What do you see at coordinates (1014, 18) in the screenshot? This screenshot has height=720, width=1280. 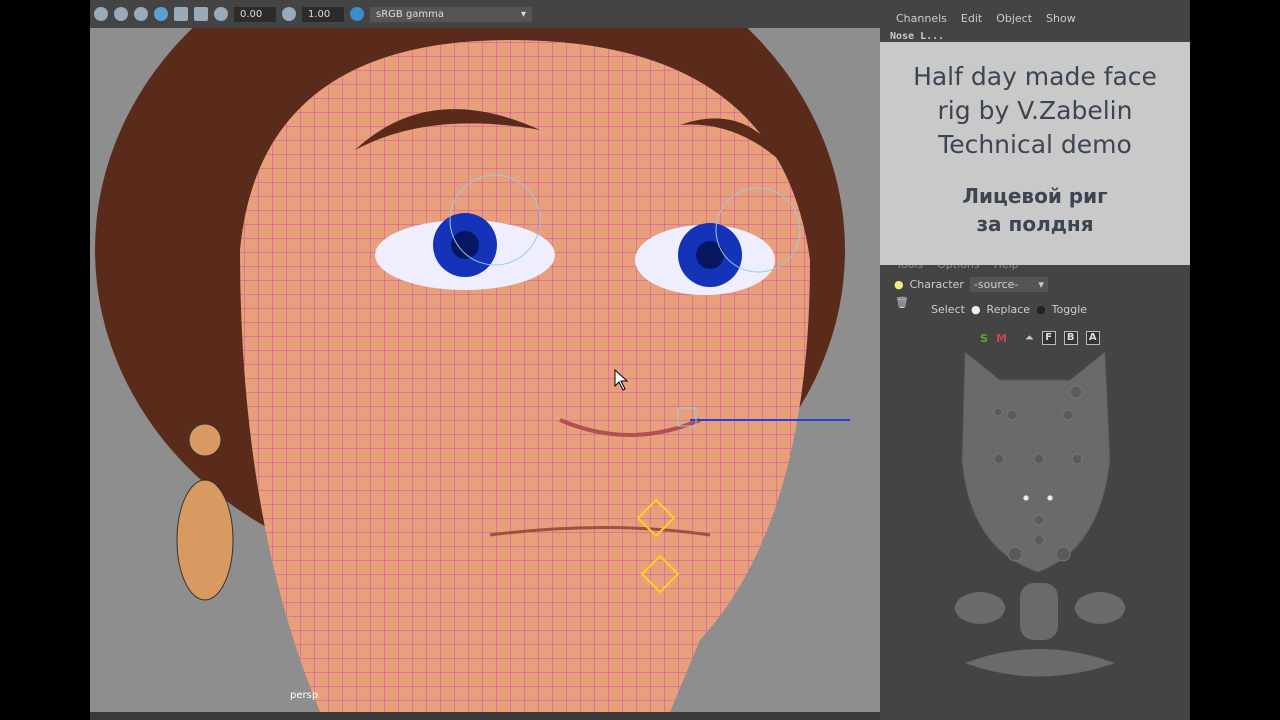 I see `menu-object: Object` at bounding box center [1014, 18].